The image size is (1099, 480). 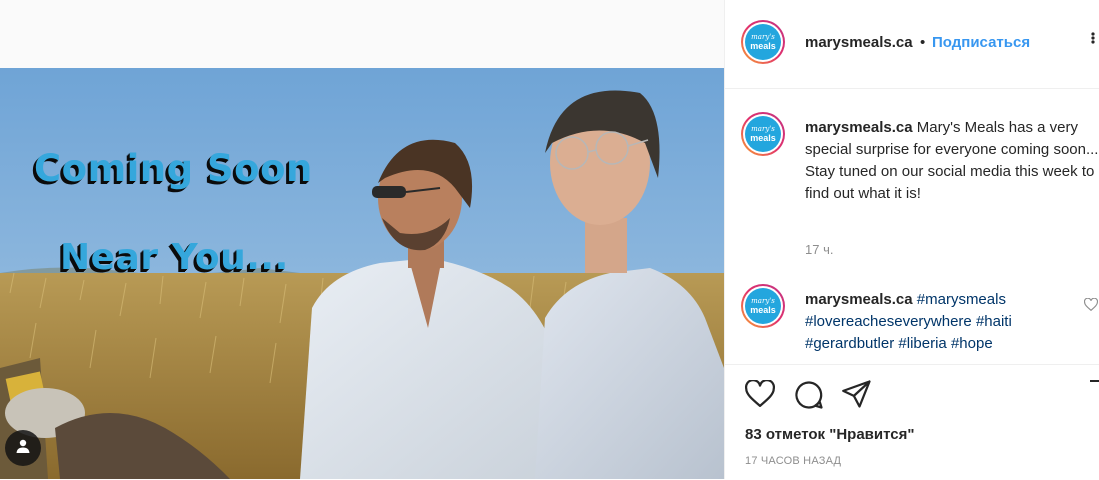 I want to click on post-actions: 83 отметок "Нравится" 17 часов назад, so click(x=912, y=422).